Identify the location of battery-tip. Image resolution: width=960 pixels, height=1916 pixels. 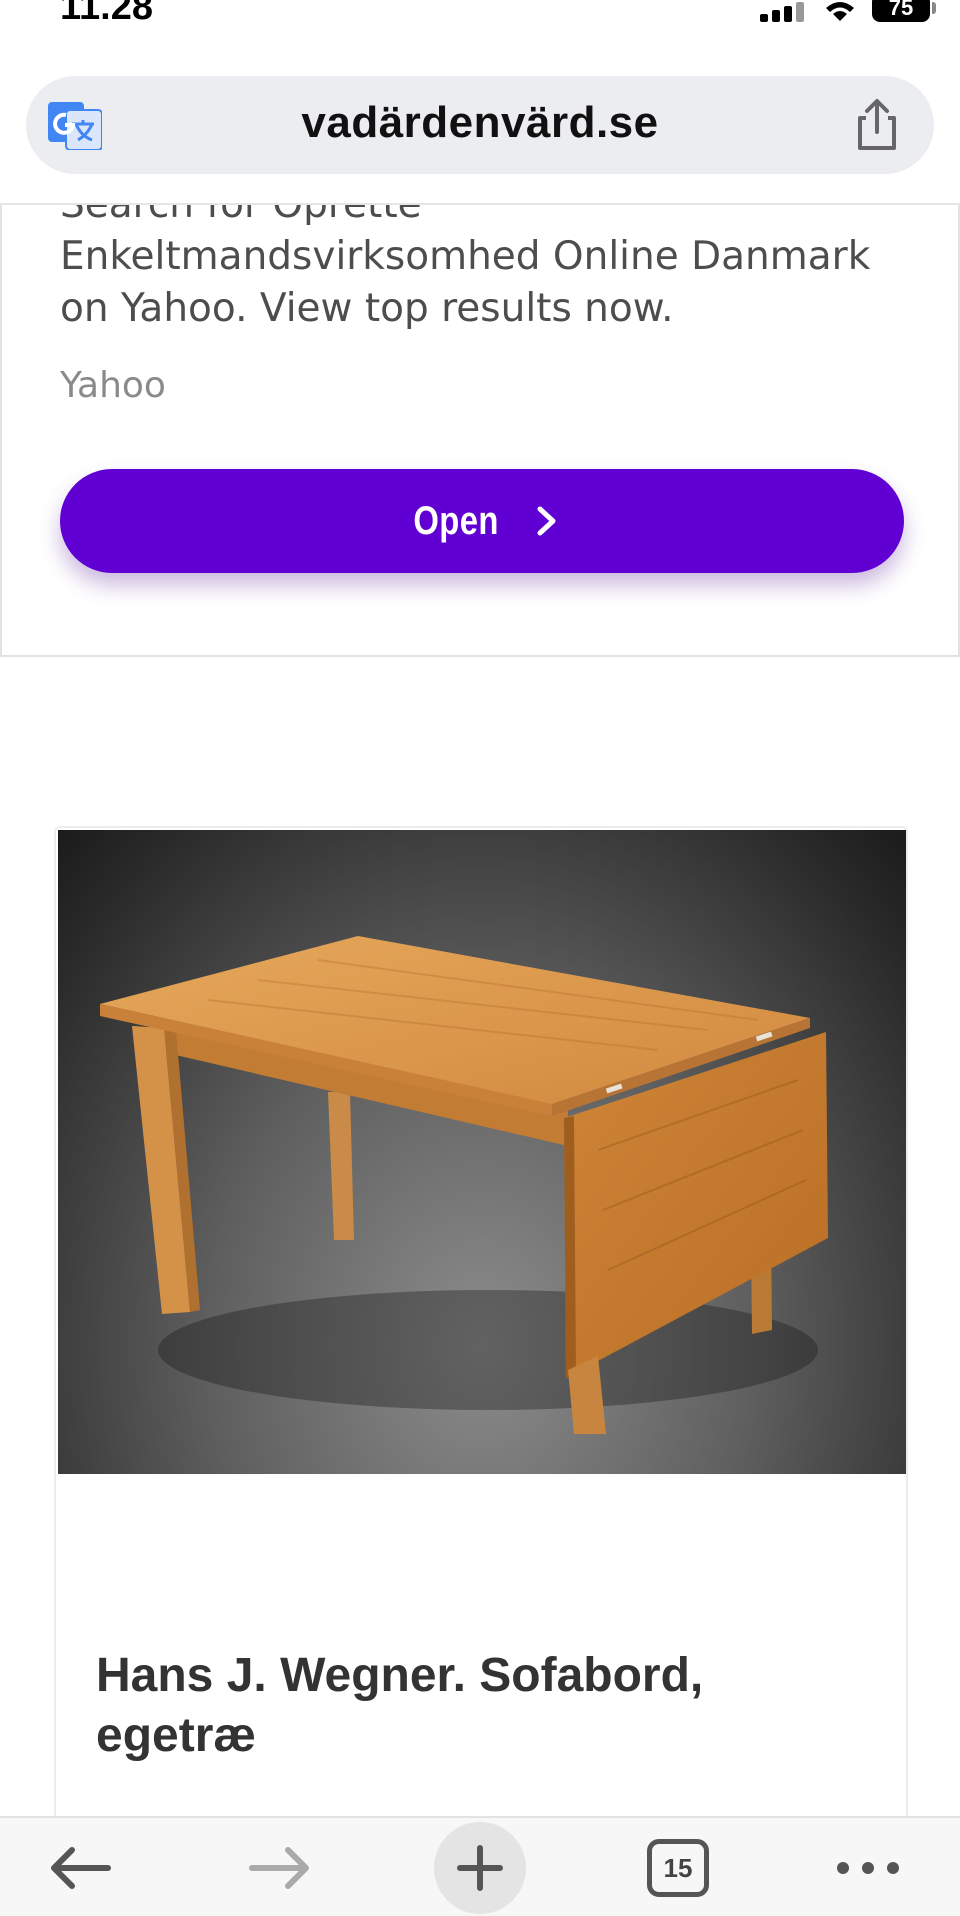
(934, 8).